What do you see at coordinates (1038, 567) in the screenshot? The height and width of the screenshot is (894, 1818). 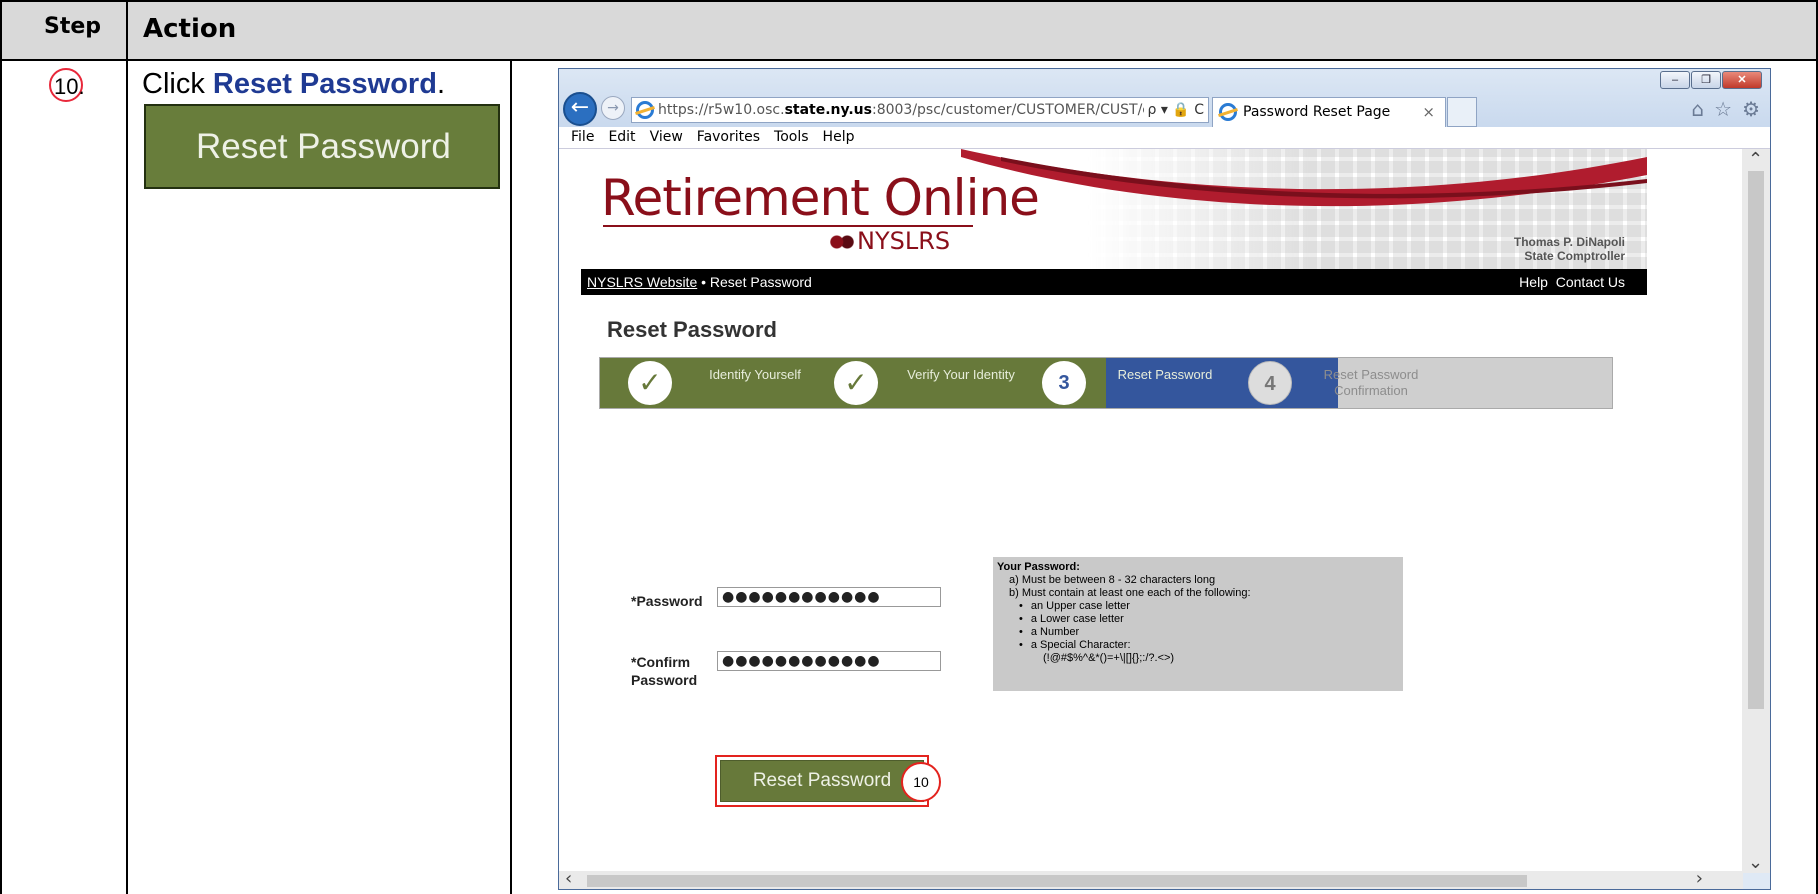 I see `rules-title: Your Password:` at bounding box center [1038, 567].